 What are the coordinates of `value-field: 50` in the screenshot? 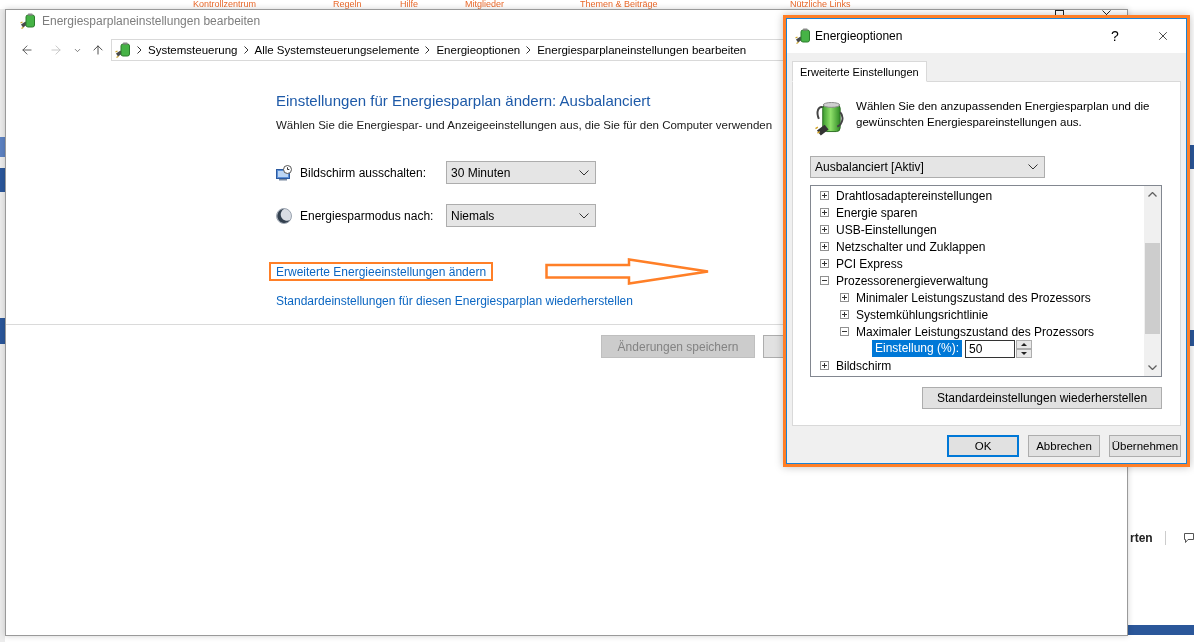 It's located at (990, 348).